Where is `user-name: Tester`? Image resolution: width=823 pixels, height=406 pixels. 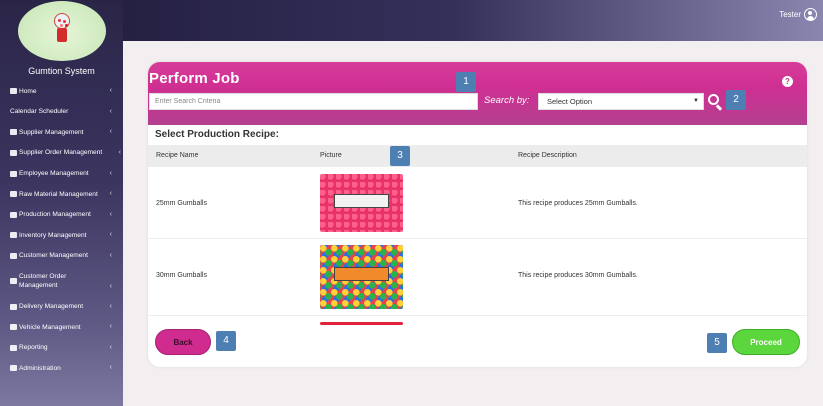
user-name: Tester is located at coordinates (790, 14).